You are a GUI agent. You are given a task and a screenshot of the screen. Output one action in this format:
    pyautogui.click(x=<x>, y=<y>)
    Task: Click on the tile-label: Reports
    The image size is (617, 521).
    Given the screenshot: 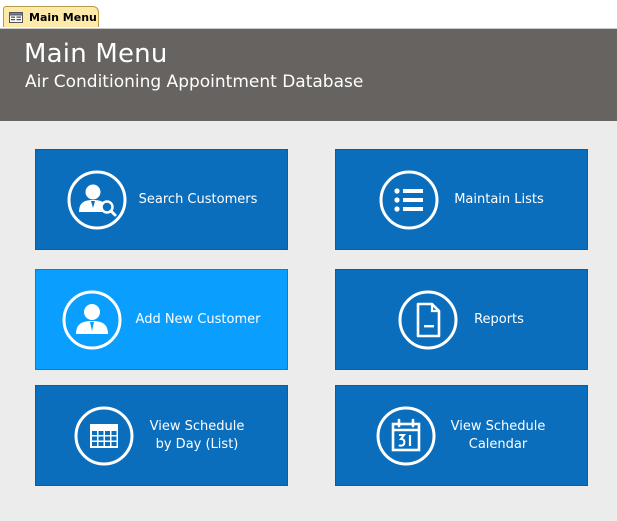 What is the action you would take?
    pyautogui.click(x=499, y=319)
    